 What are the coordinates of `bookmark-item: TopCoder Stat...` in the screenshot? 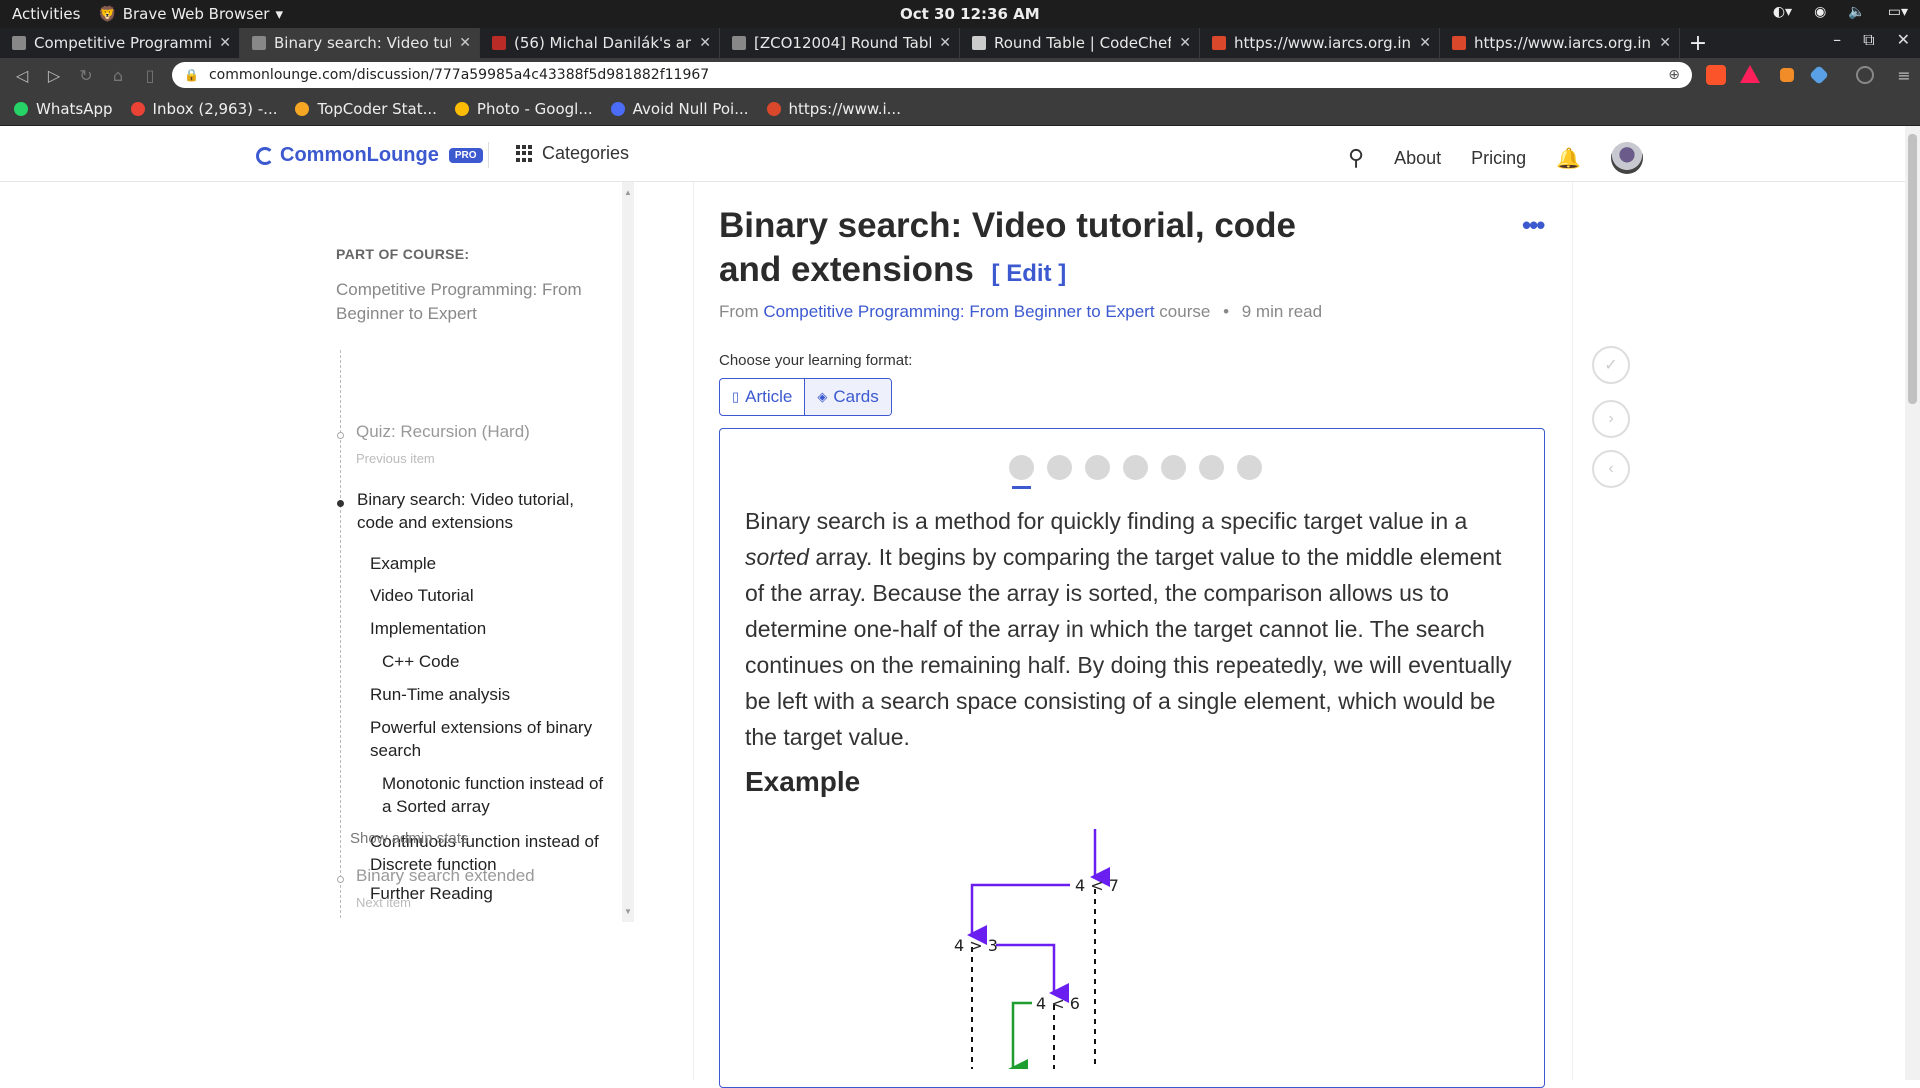 It's located at (366, 109).